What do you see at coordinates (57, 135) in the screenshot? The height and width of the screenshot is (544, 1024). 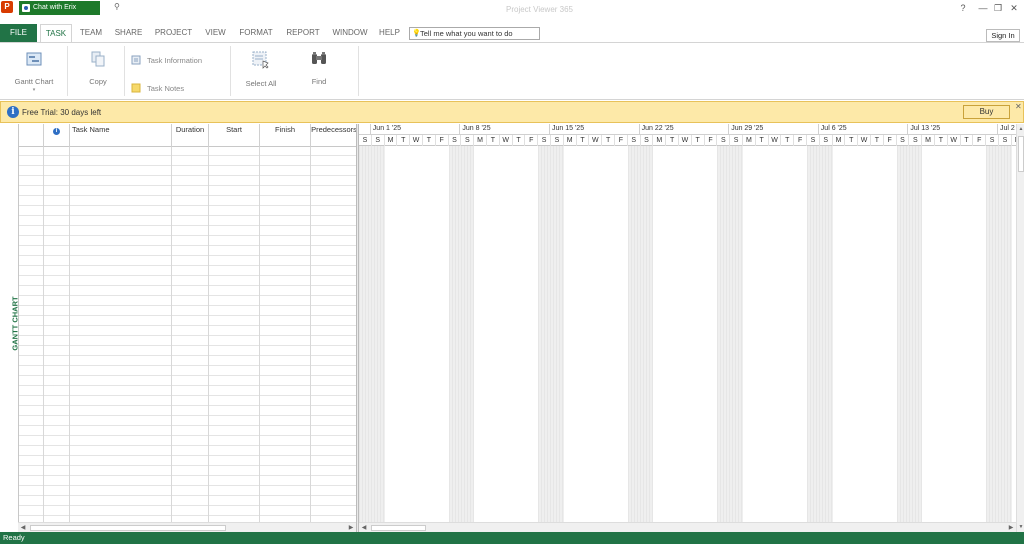 I see `column-header-indicators: i` at bounding box center [57, 135].